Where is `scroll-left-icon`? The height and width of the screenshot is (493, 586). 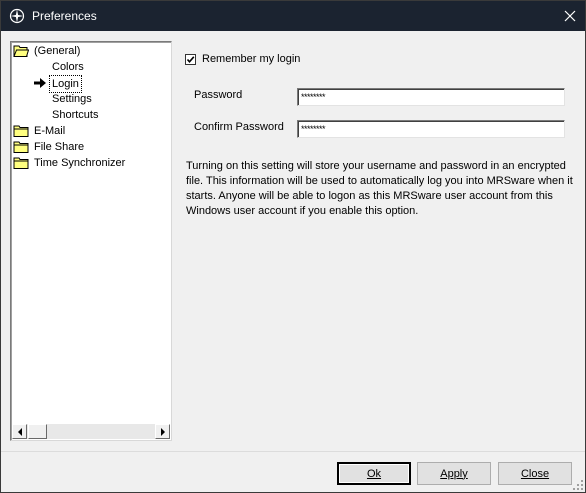
scroll-left-icon is located at coordinates (19, 431).